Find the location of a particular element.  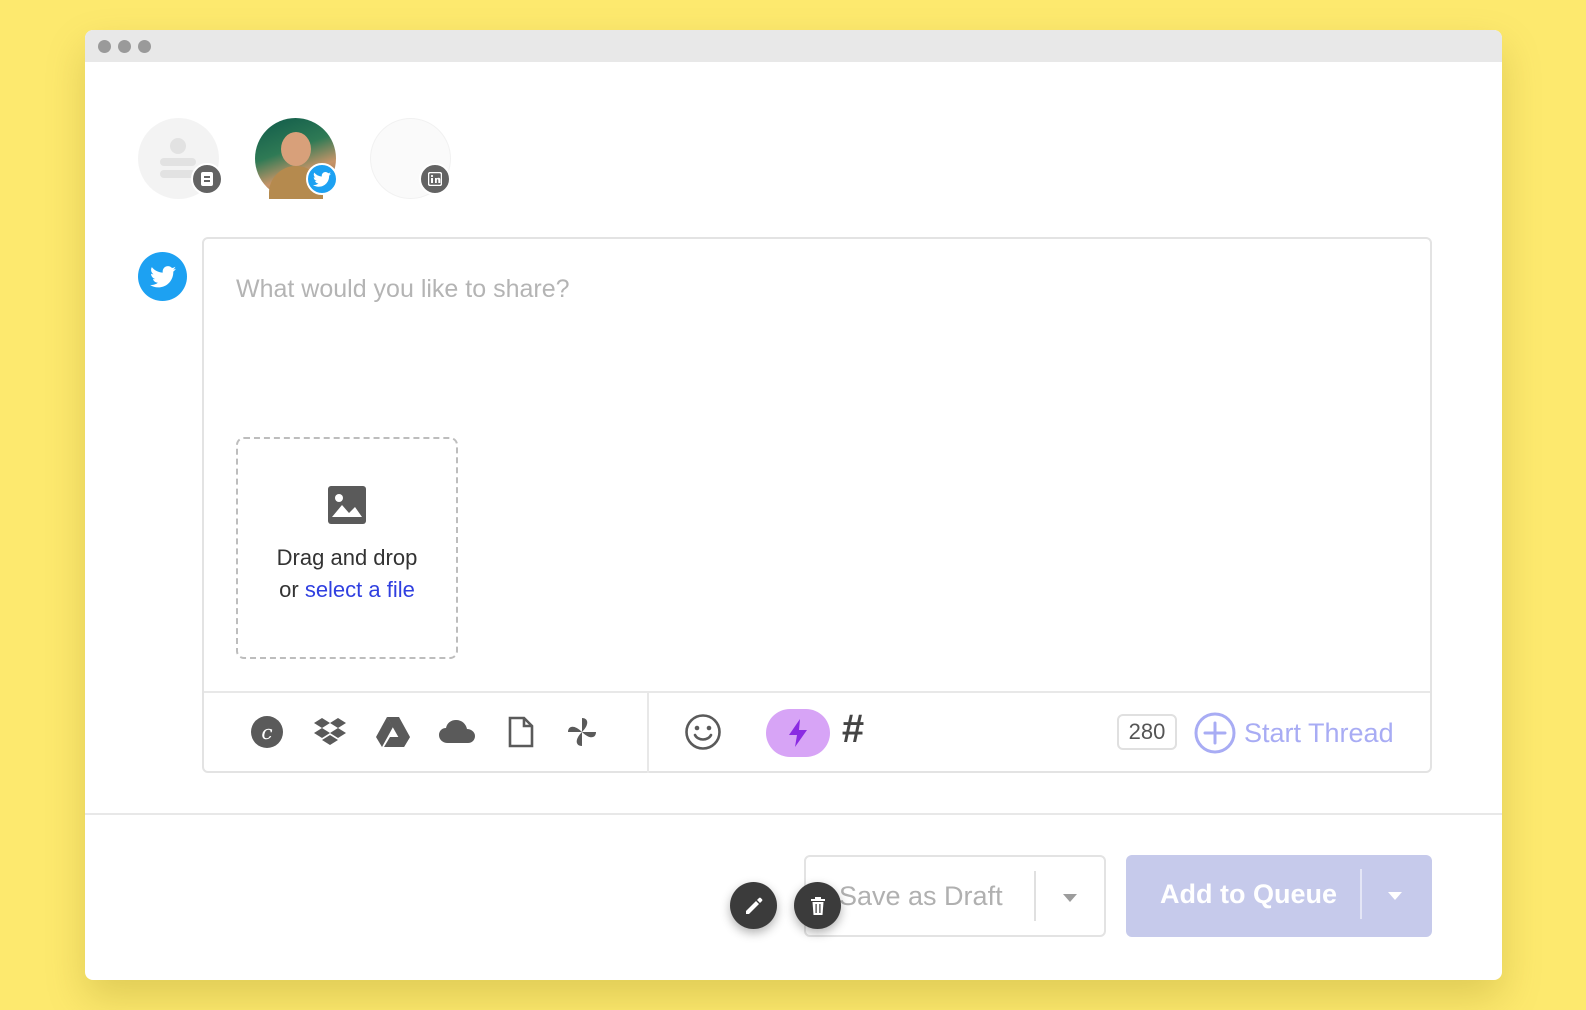

smiley-icon is located at coordinates (703, 732).